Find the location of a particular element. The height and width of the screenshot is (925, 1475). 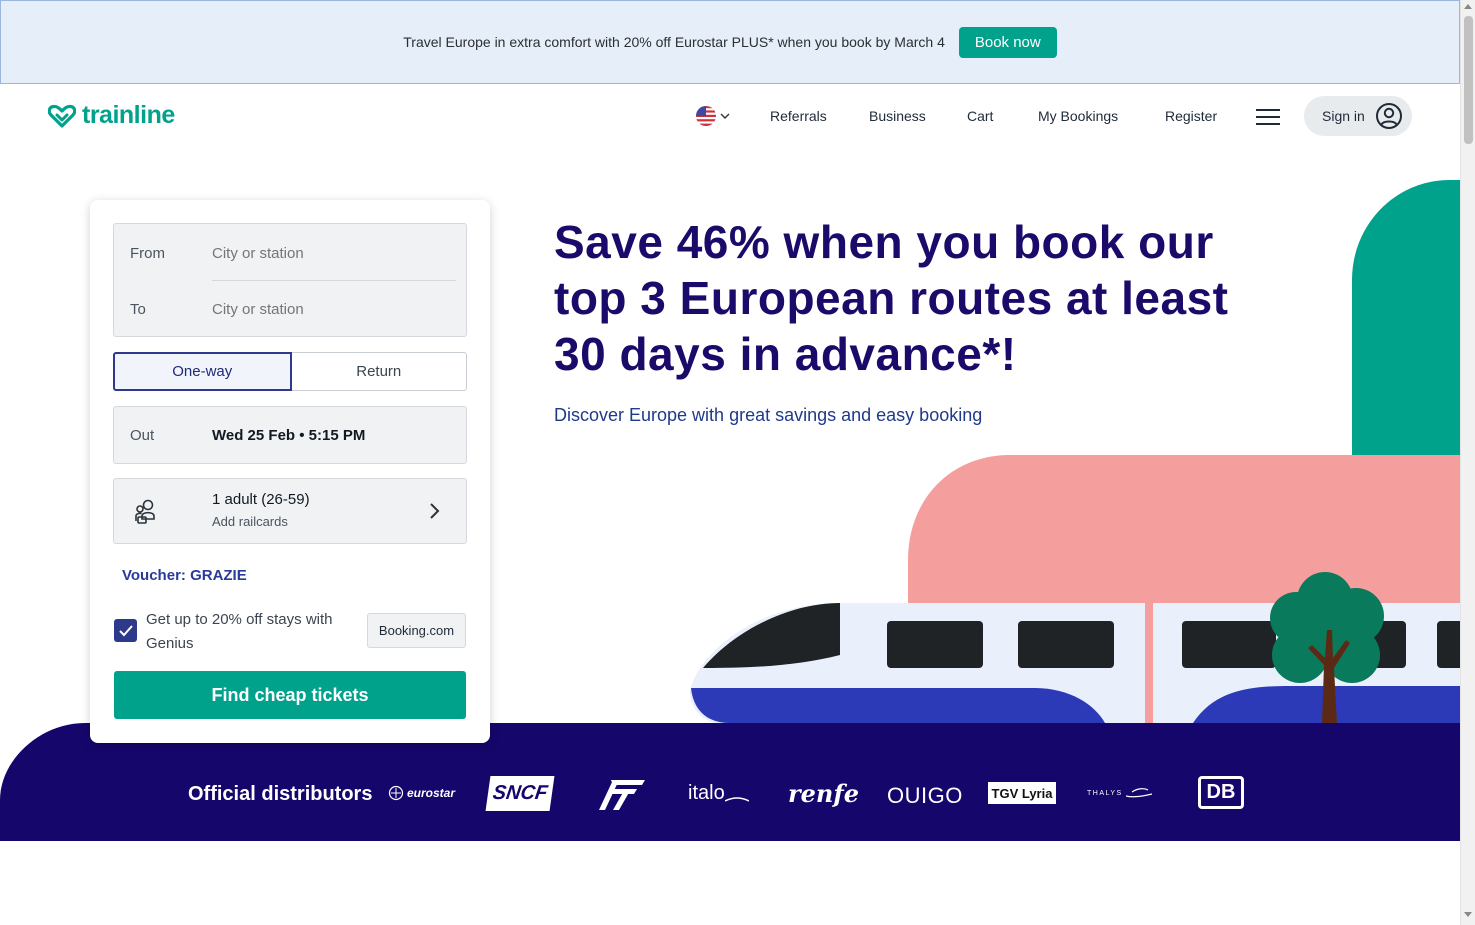

out-value: Wed 25 Feb • 5:15 PM is located at coordinates (289, 435).